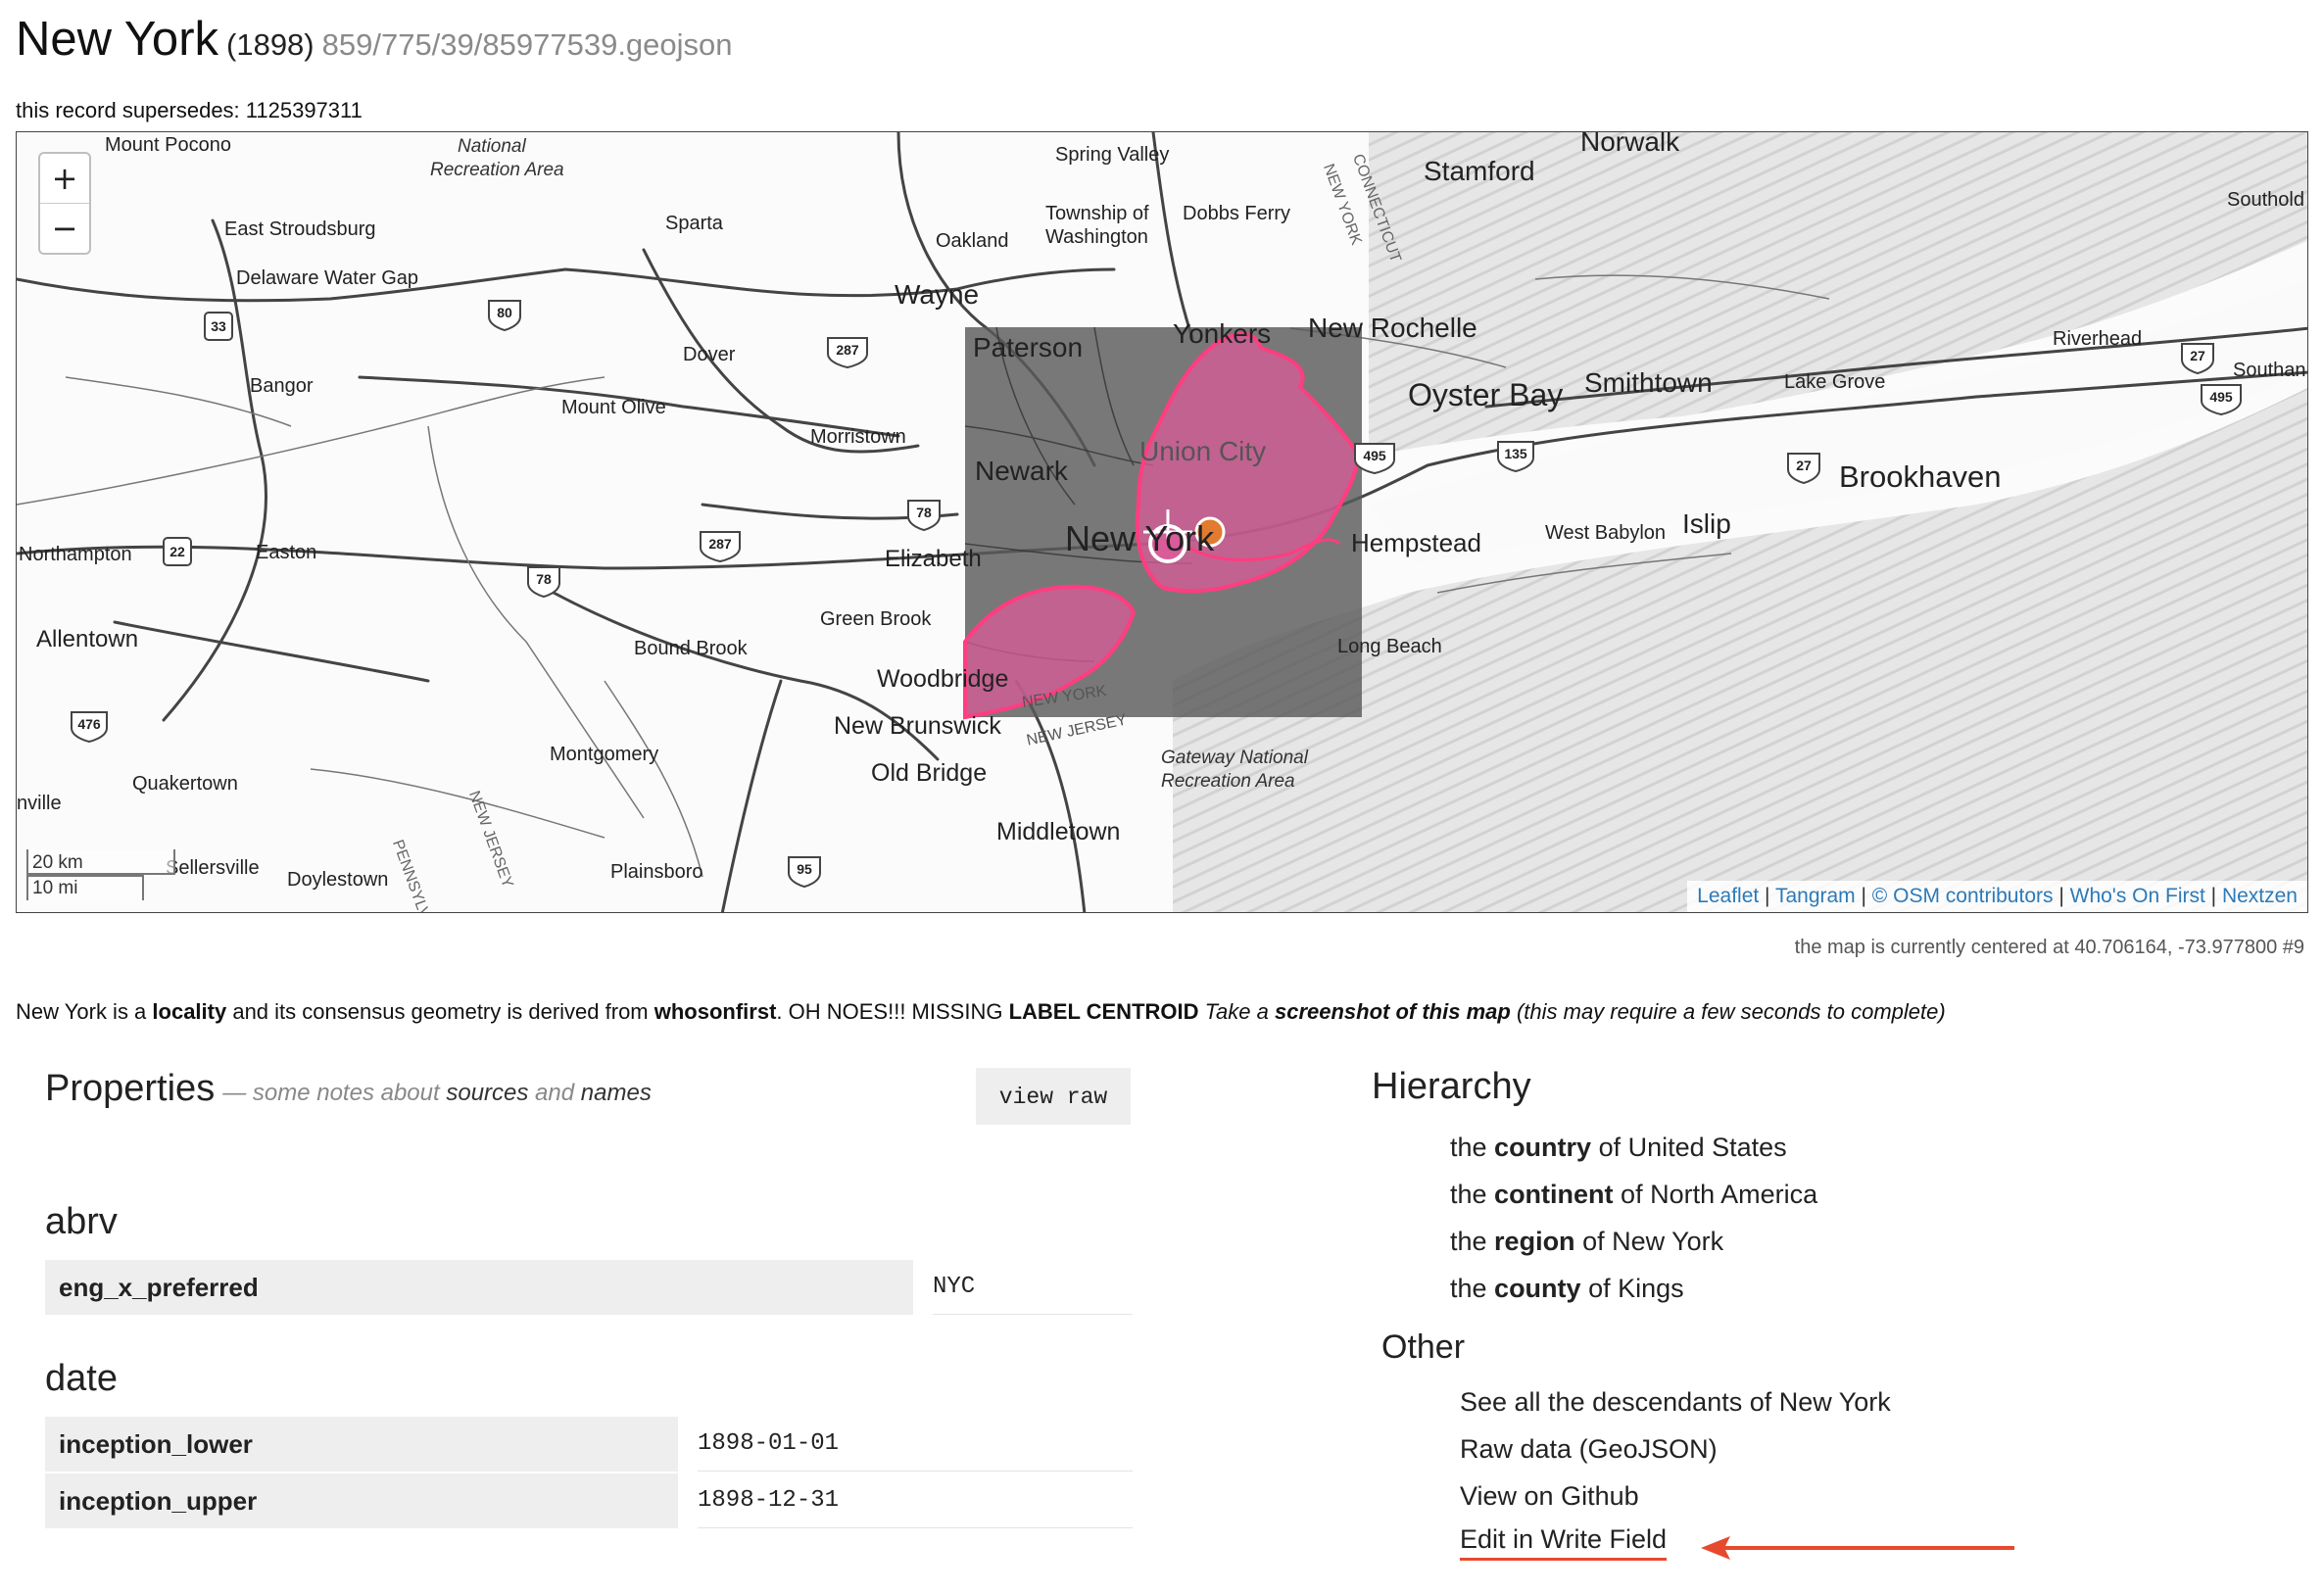 The width and height of the screenshot is (2324, 1593). Describe the element at coordinates (915, 1445) in the screenshot. I see `property-value: 1898-01-01` at that location.